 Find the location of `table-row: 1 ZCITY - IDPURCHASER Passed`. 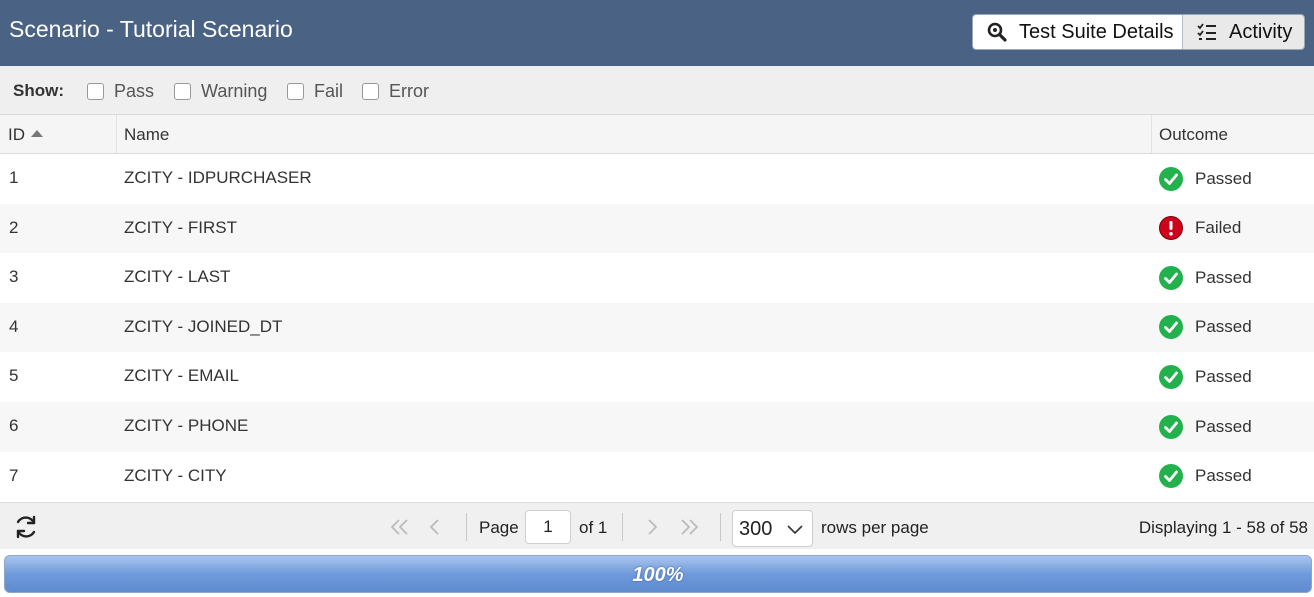

table-row: 1 ZCITY - IDPURCHASER Passed is located at coordinates (657, 179).